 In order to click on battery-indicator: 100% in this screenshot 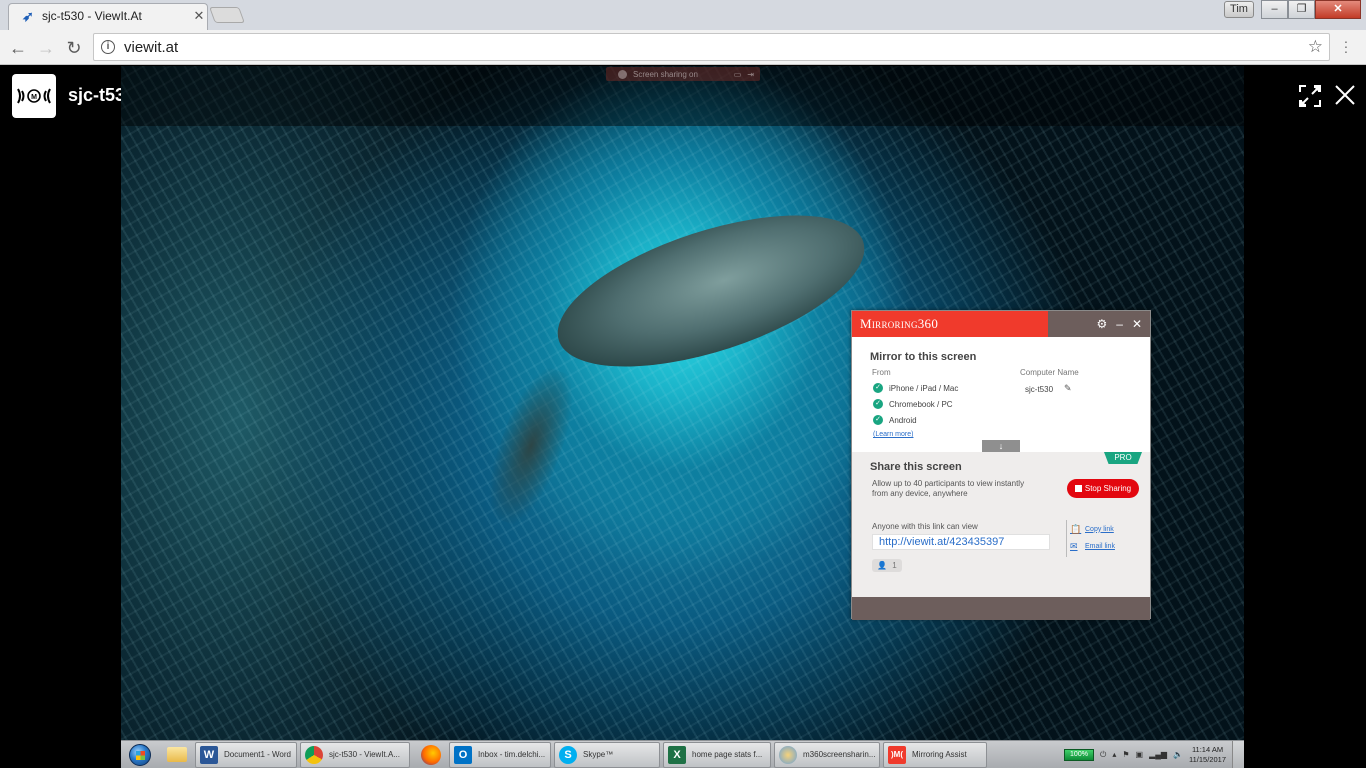, I will do `click(1078, 754)`.